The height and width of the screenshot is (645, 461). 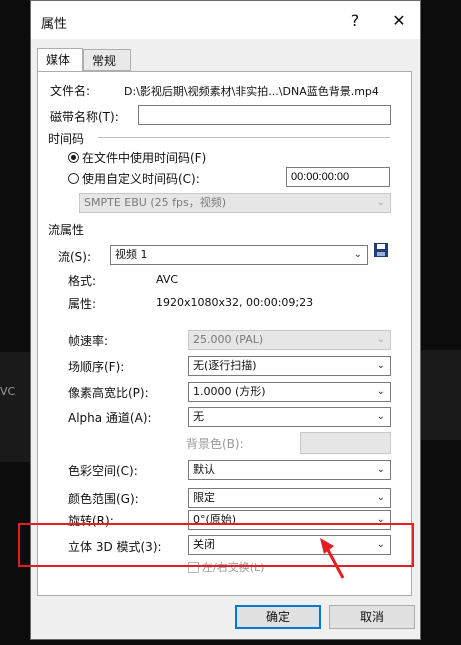 What do you see at coordinates (88, 341) in the screenshot?
I see `frame-rate-label: 帧速率:` at bounding box center [88, 341].